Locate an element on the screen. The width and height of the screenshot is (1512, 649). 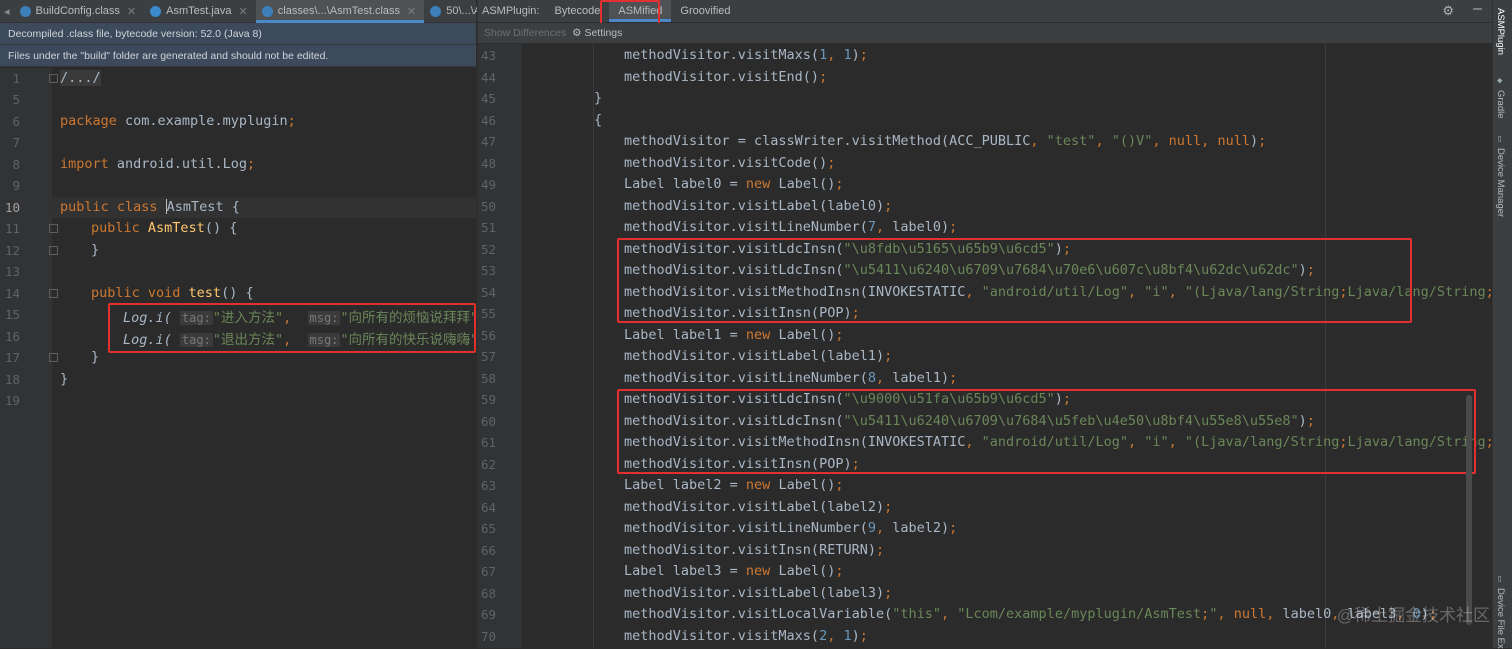
plugin-toolbar: Show Differences ⚙ Settings is located at coordinates (986, 33).